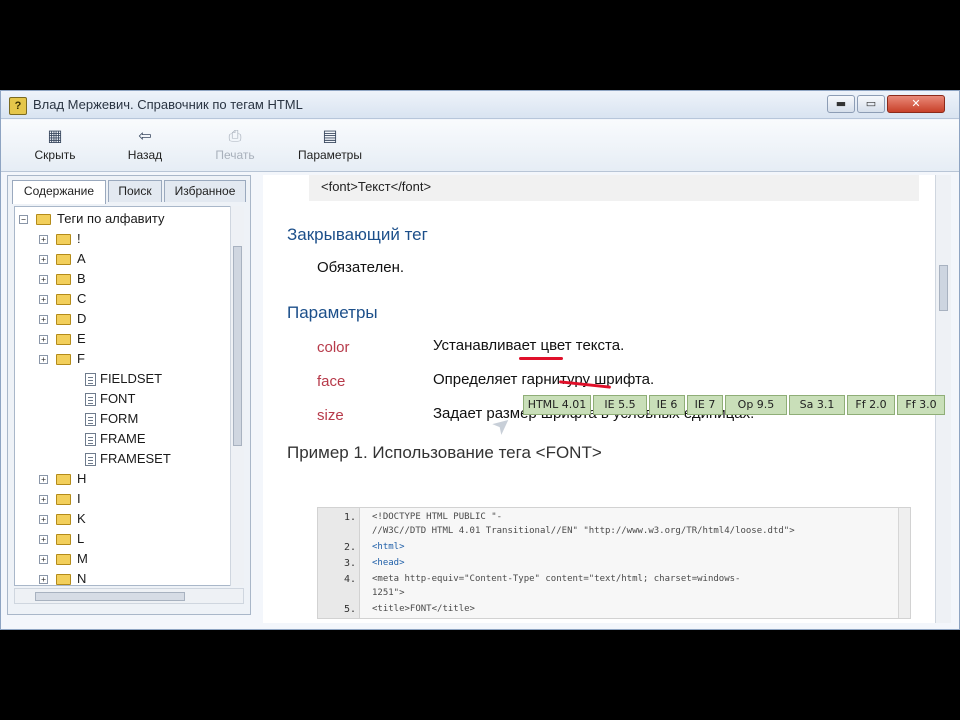  What do you see at coordinates (349, 609) in the screenshot?
I see `line-number: 5.` at bounding box center [349, 609].